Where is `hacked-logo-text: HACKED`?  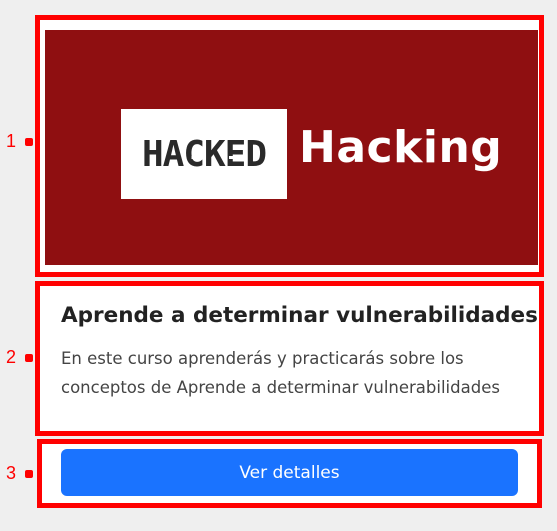 hacked-logo-text: HACKED is located at coordinates (204, 154).